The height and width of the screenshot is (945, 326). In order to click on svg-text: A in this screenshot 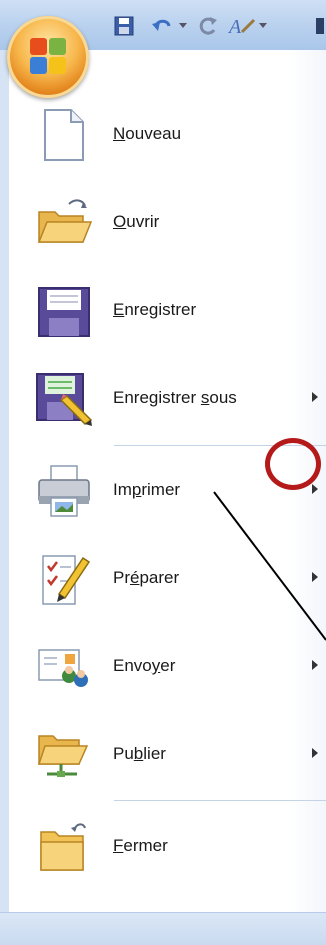, I will do `click(235, 27)`.